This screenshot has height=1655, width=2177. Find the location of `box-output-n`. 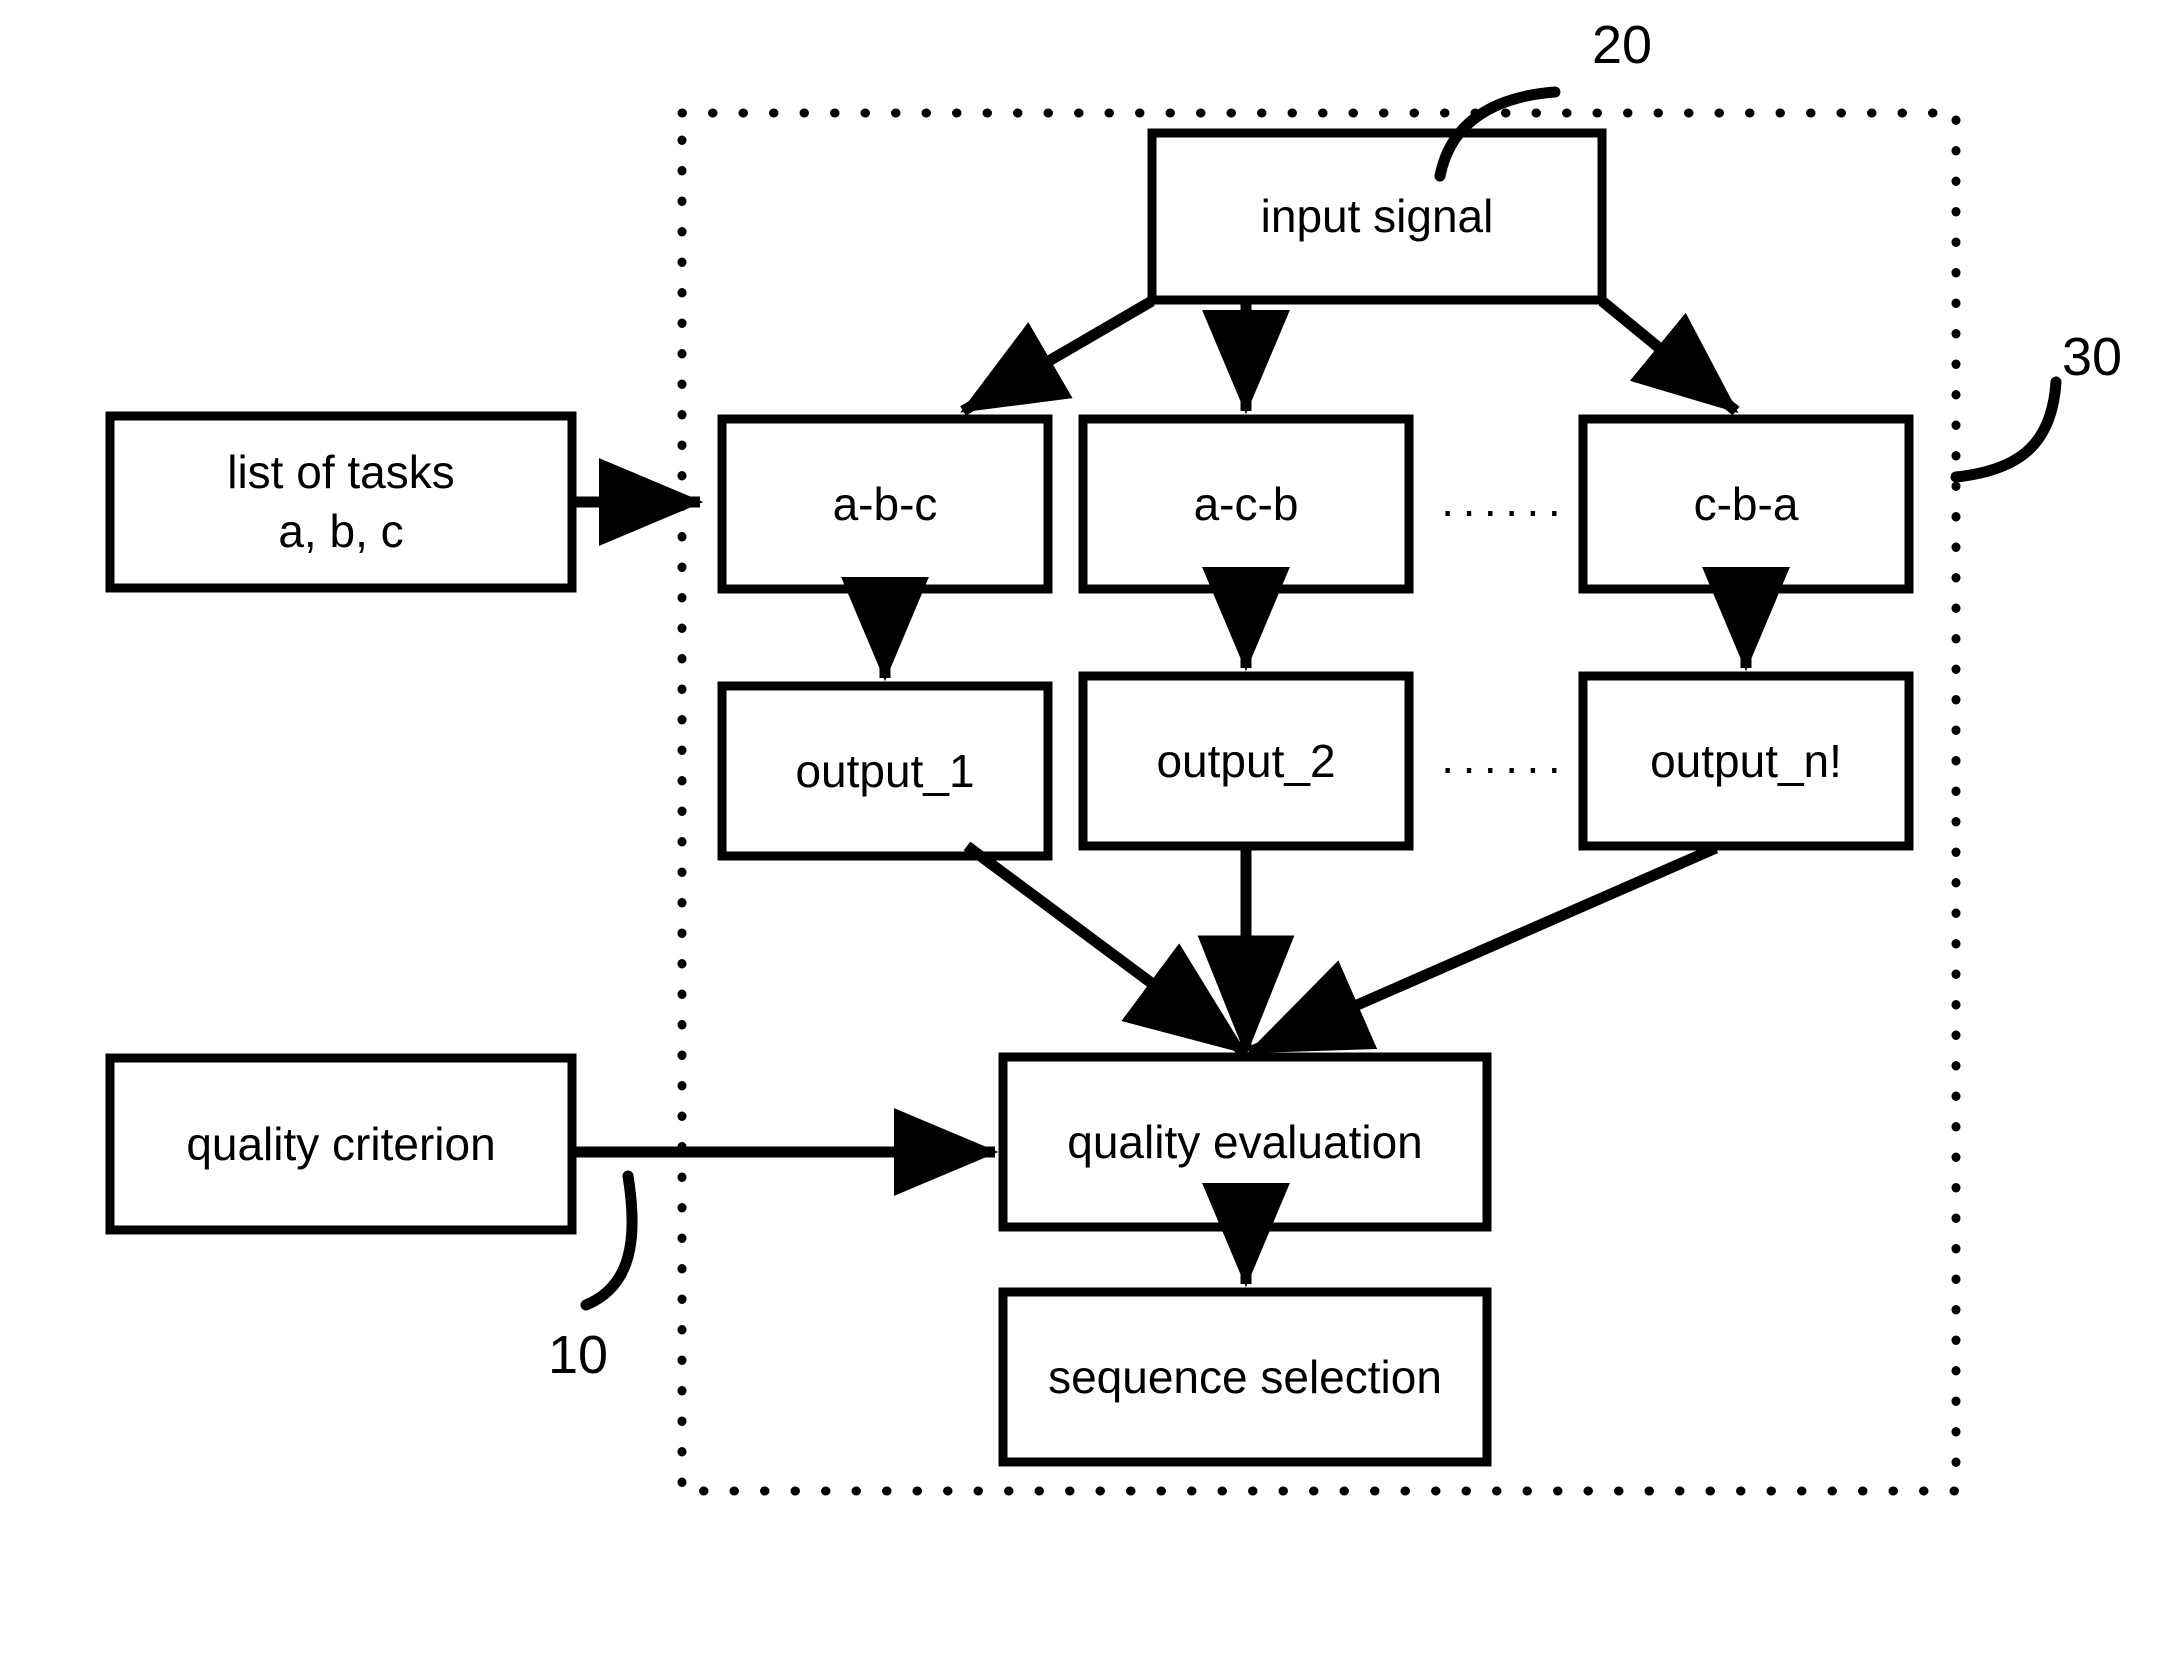

box-output-n is located at coordinates (1746, 761).